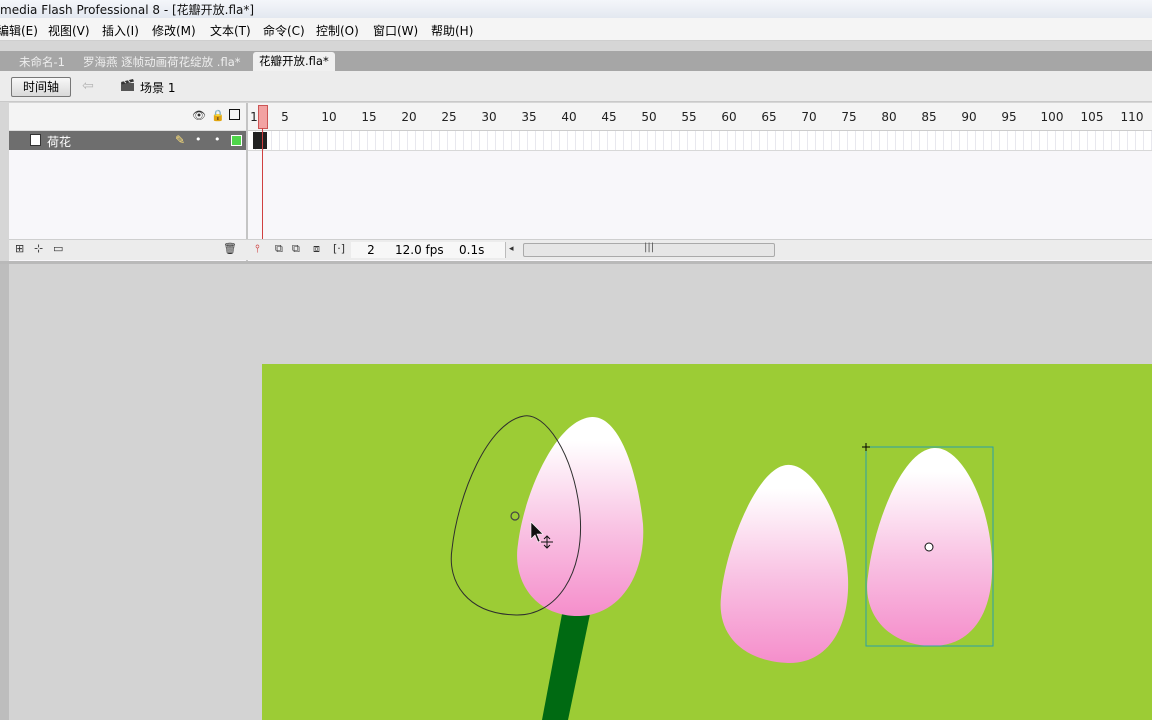  What do you see at coordinates (127, 10) in the screenshot?
I see `window-title: media Flash Professional 8 - [花瓣开放.fla*]` at bounding box center [127, 10].